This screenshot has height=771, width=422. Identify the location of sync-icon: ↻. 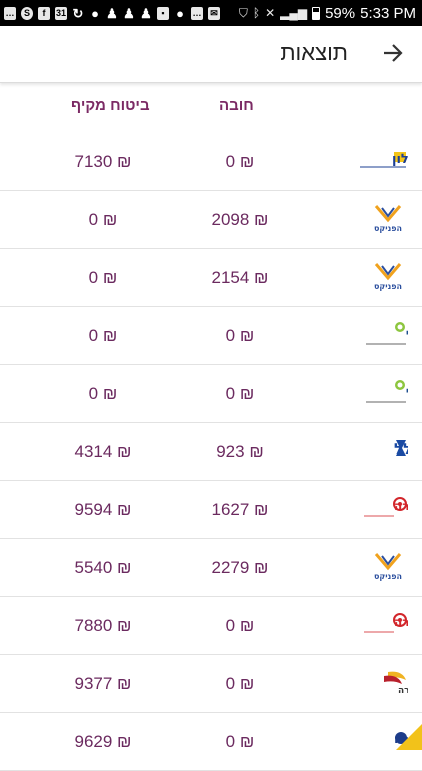
(78, 13).